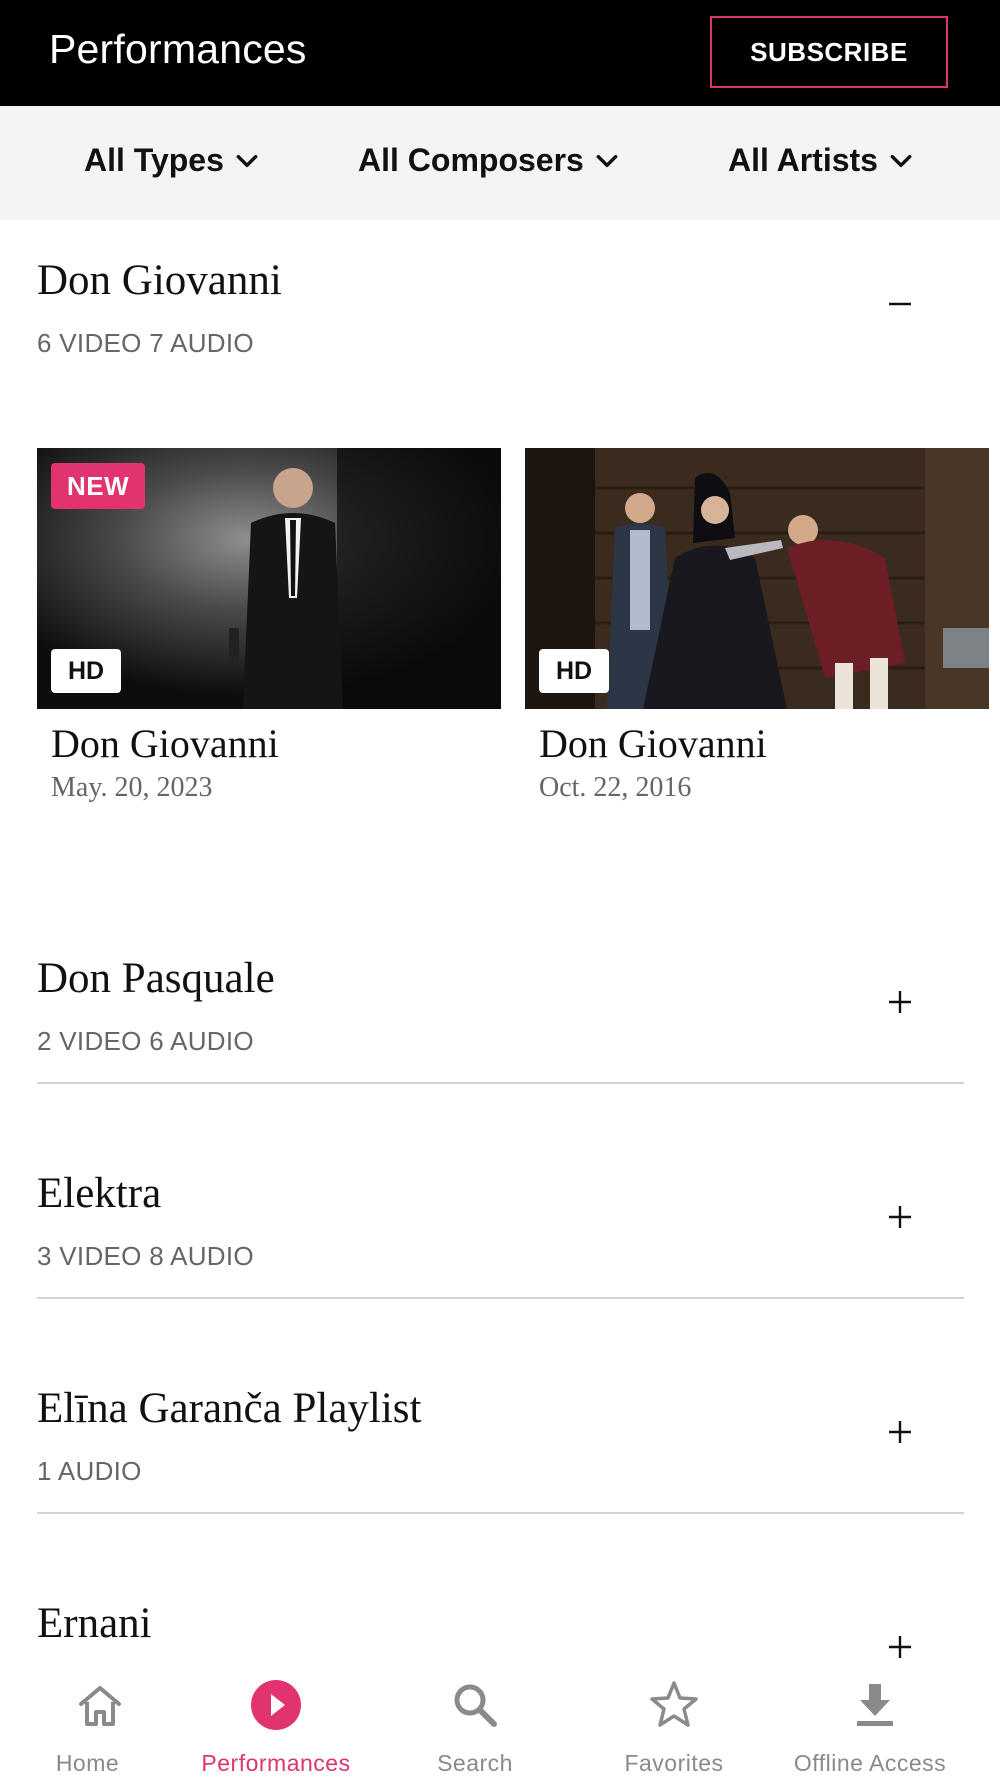 The width and height of the screenshot is (1000, 1778). What do you see at coordinates (154, 160) in the screenshot?
I see `filter-types-label: All Types` at bounding box center [154, 160].